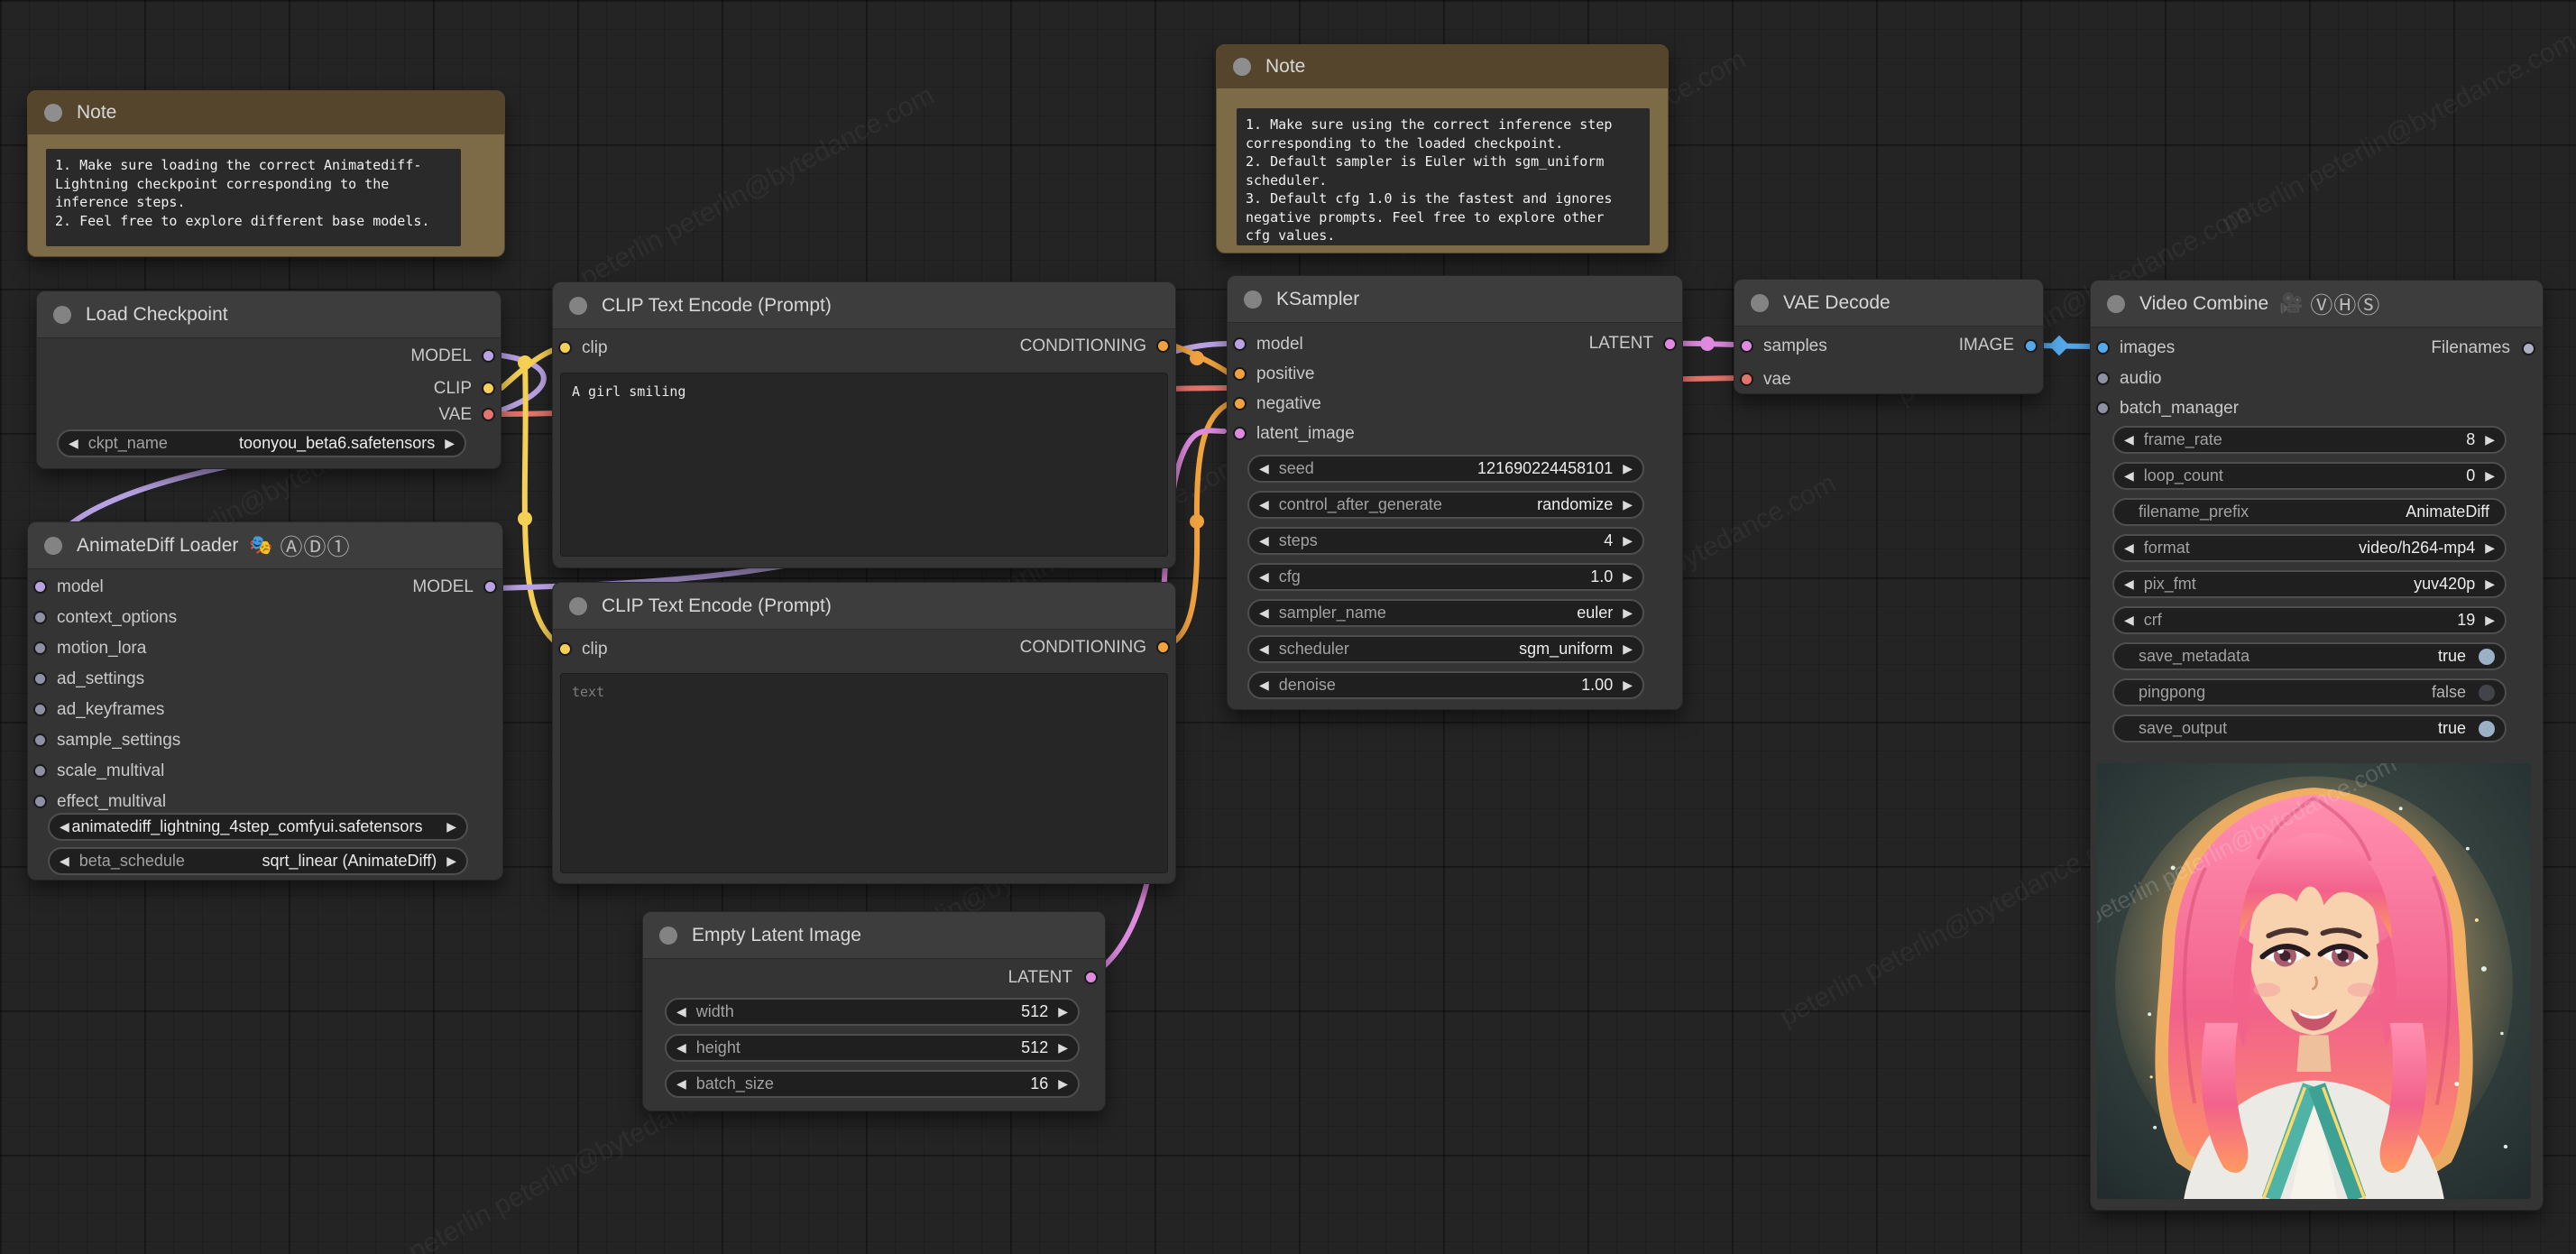 The image size is (2576, 1254). What do you see at coordinates (2310, 656) in the screenshot?
I see `save-metadata-toggle: save_metadata true` at bounding box center [2310, 656].